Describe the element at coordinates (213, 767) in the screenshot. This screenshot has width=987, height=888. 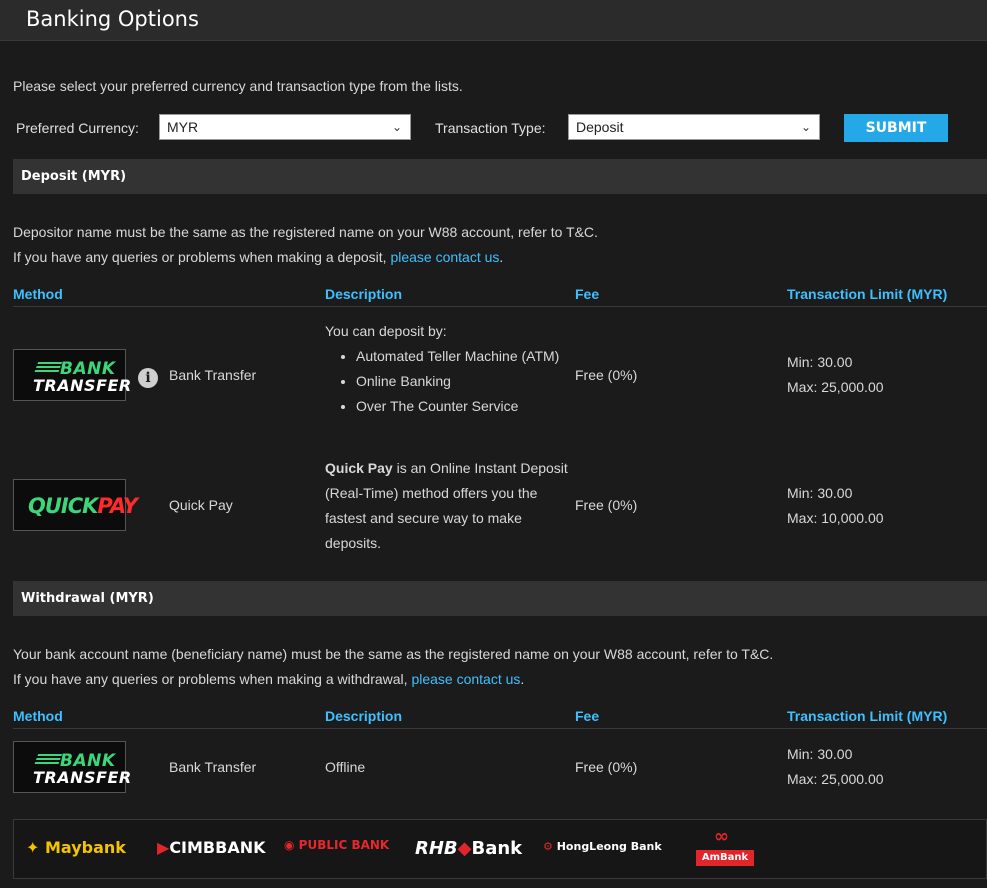
I see `withdrawal-method-bank-transfer: Bank Transfer` at that location.